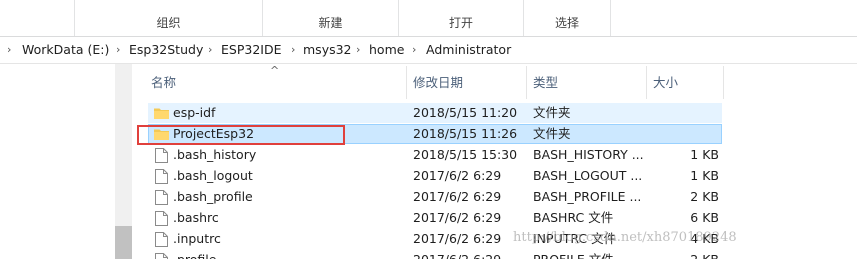 The height and width of the screenshot is (259, 857). Describe the element at coordinates (163, 82) in the screenshot. I see `column-header-name: 名称` at that location.